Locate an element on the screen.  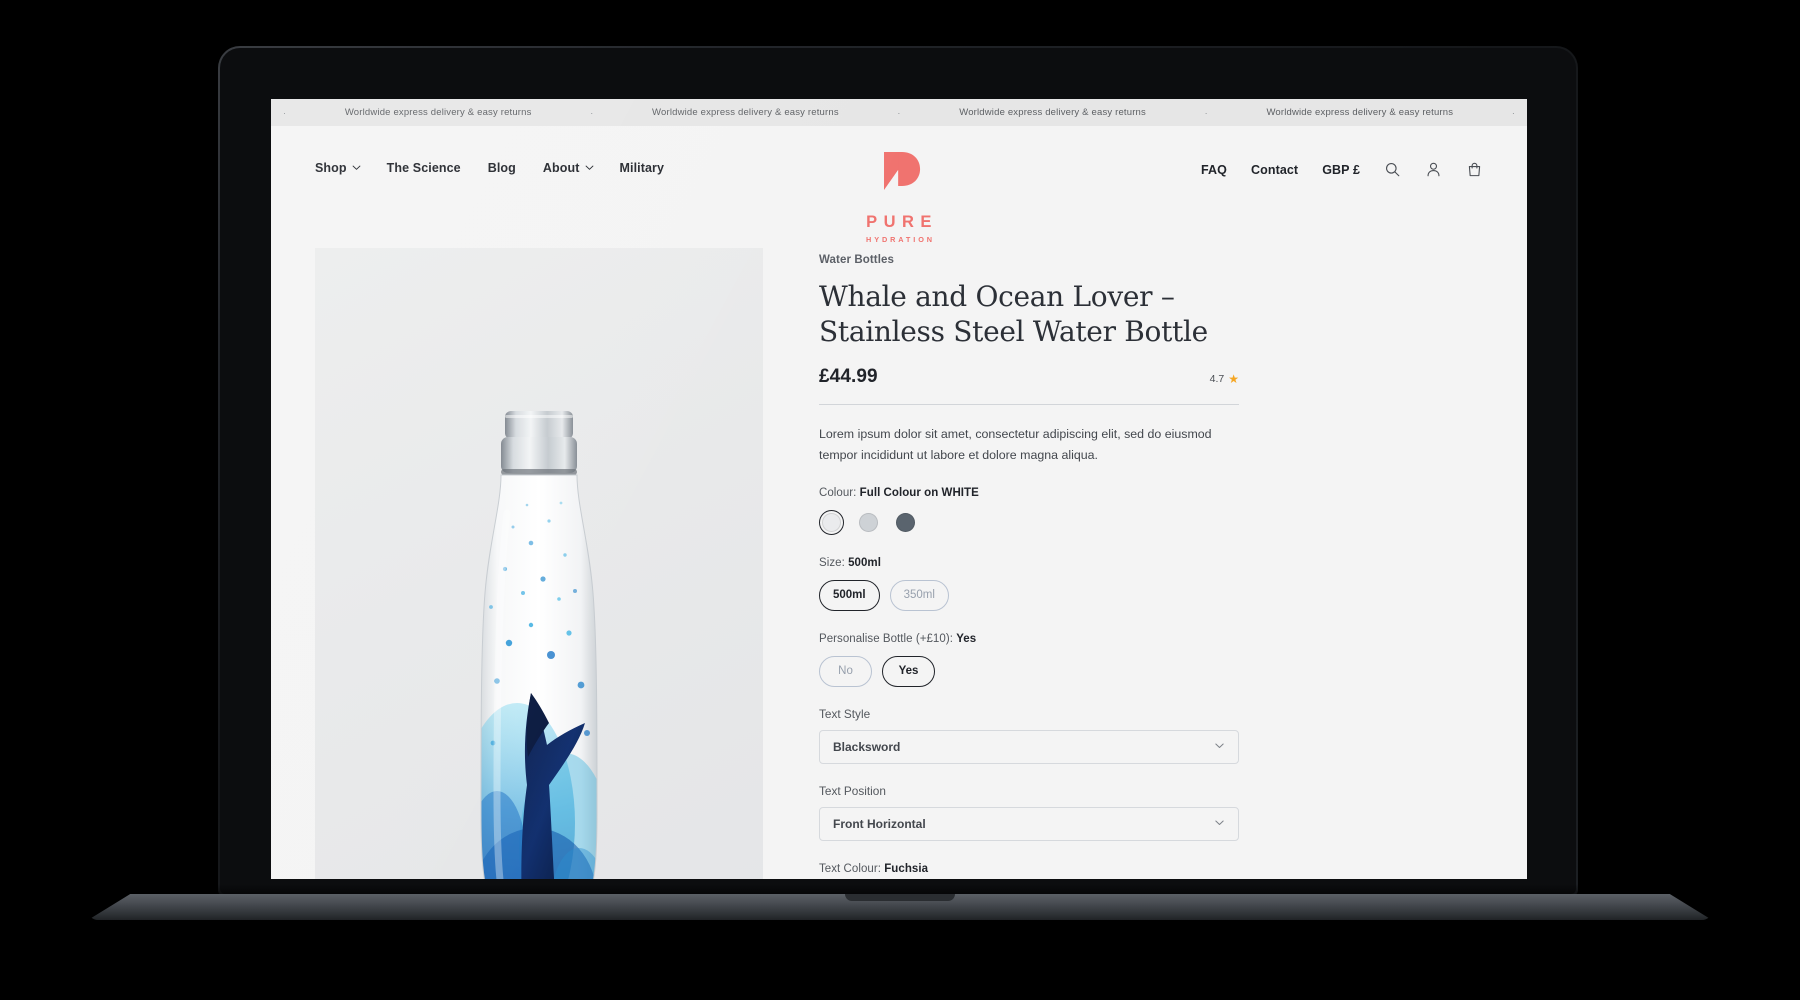
text-style-select: Blacksword is located at coordinates (1029, 746).